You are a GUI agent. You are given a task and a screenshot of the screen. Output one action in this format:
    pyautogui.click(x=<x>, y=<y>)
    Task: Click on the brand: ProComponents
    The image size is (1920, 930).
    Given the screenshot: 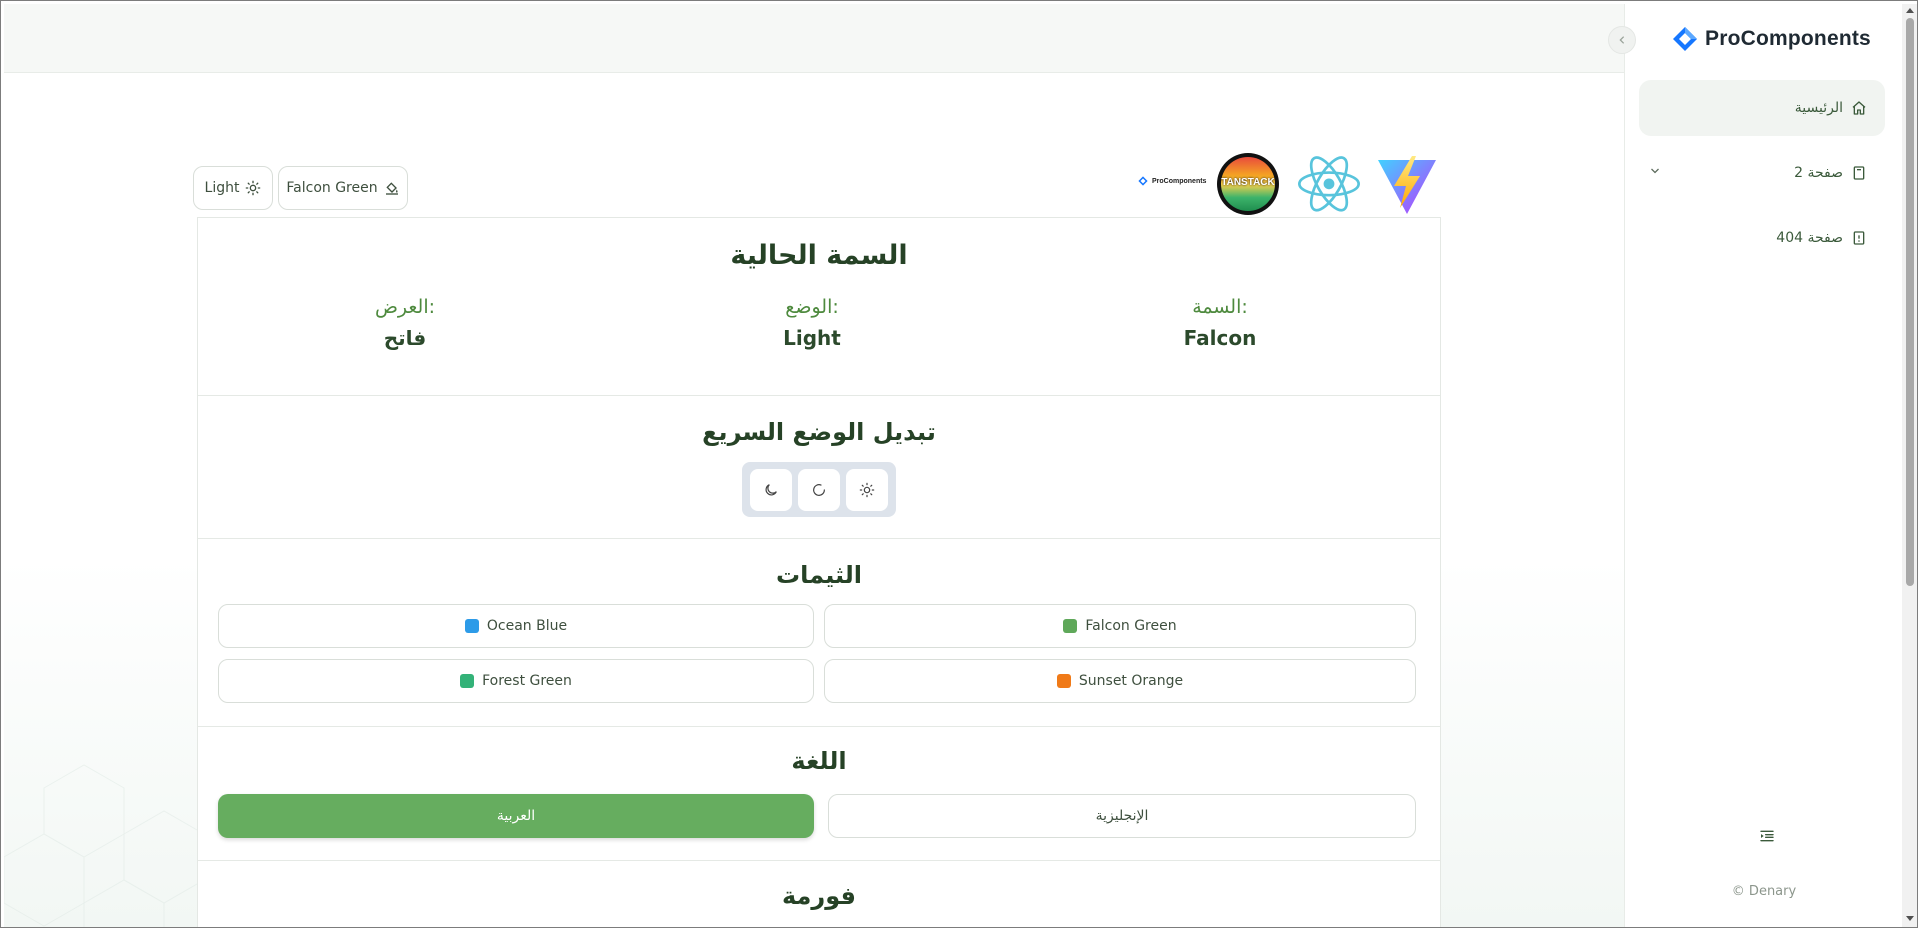 What is the action you would take?
    pyautogui.click(x=1772, y=39)
    